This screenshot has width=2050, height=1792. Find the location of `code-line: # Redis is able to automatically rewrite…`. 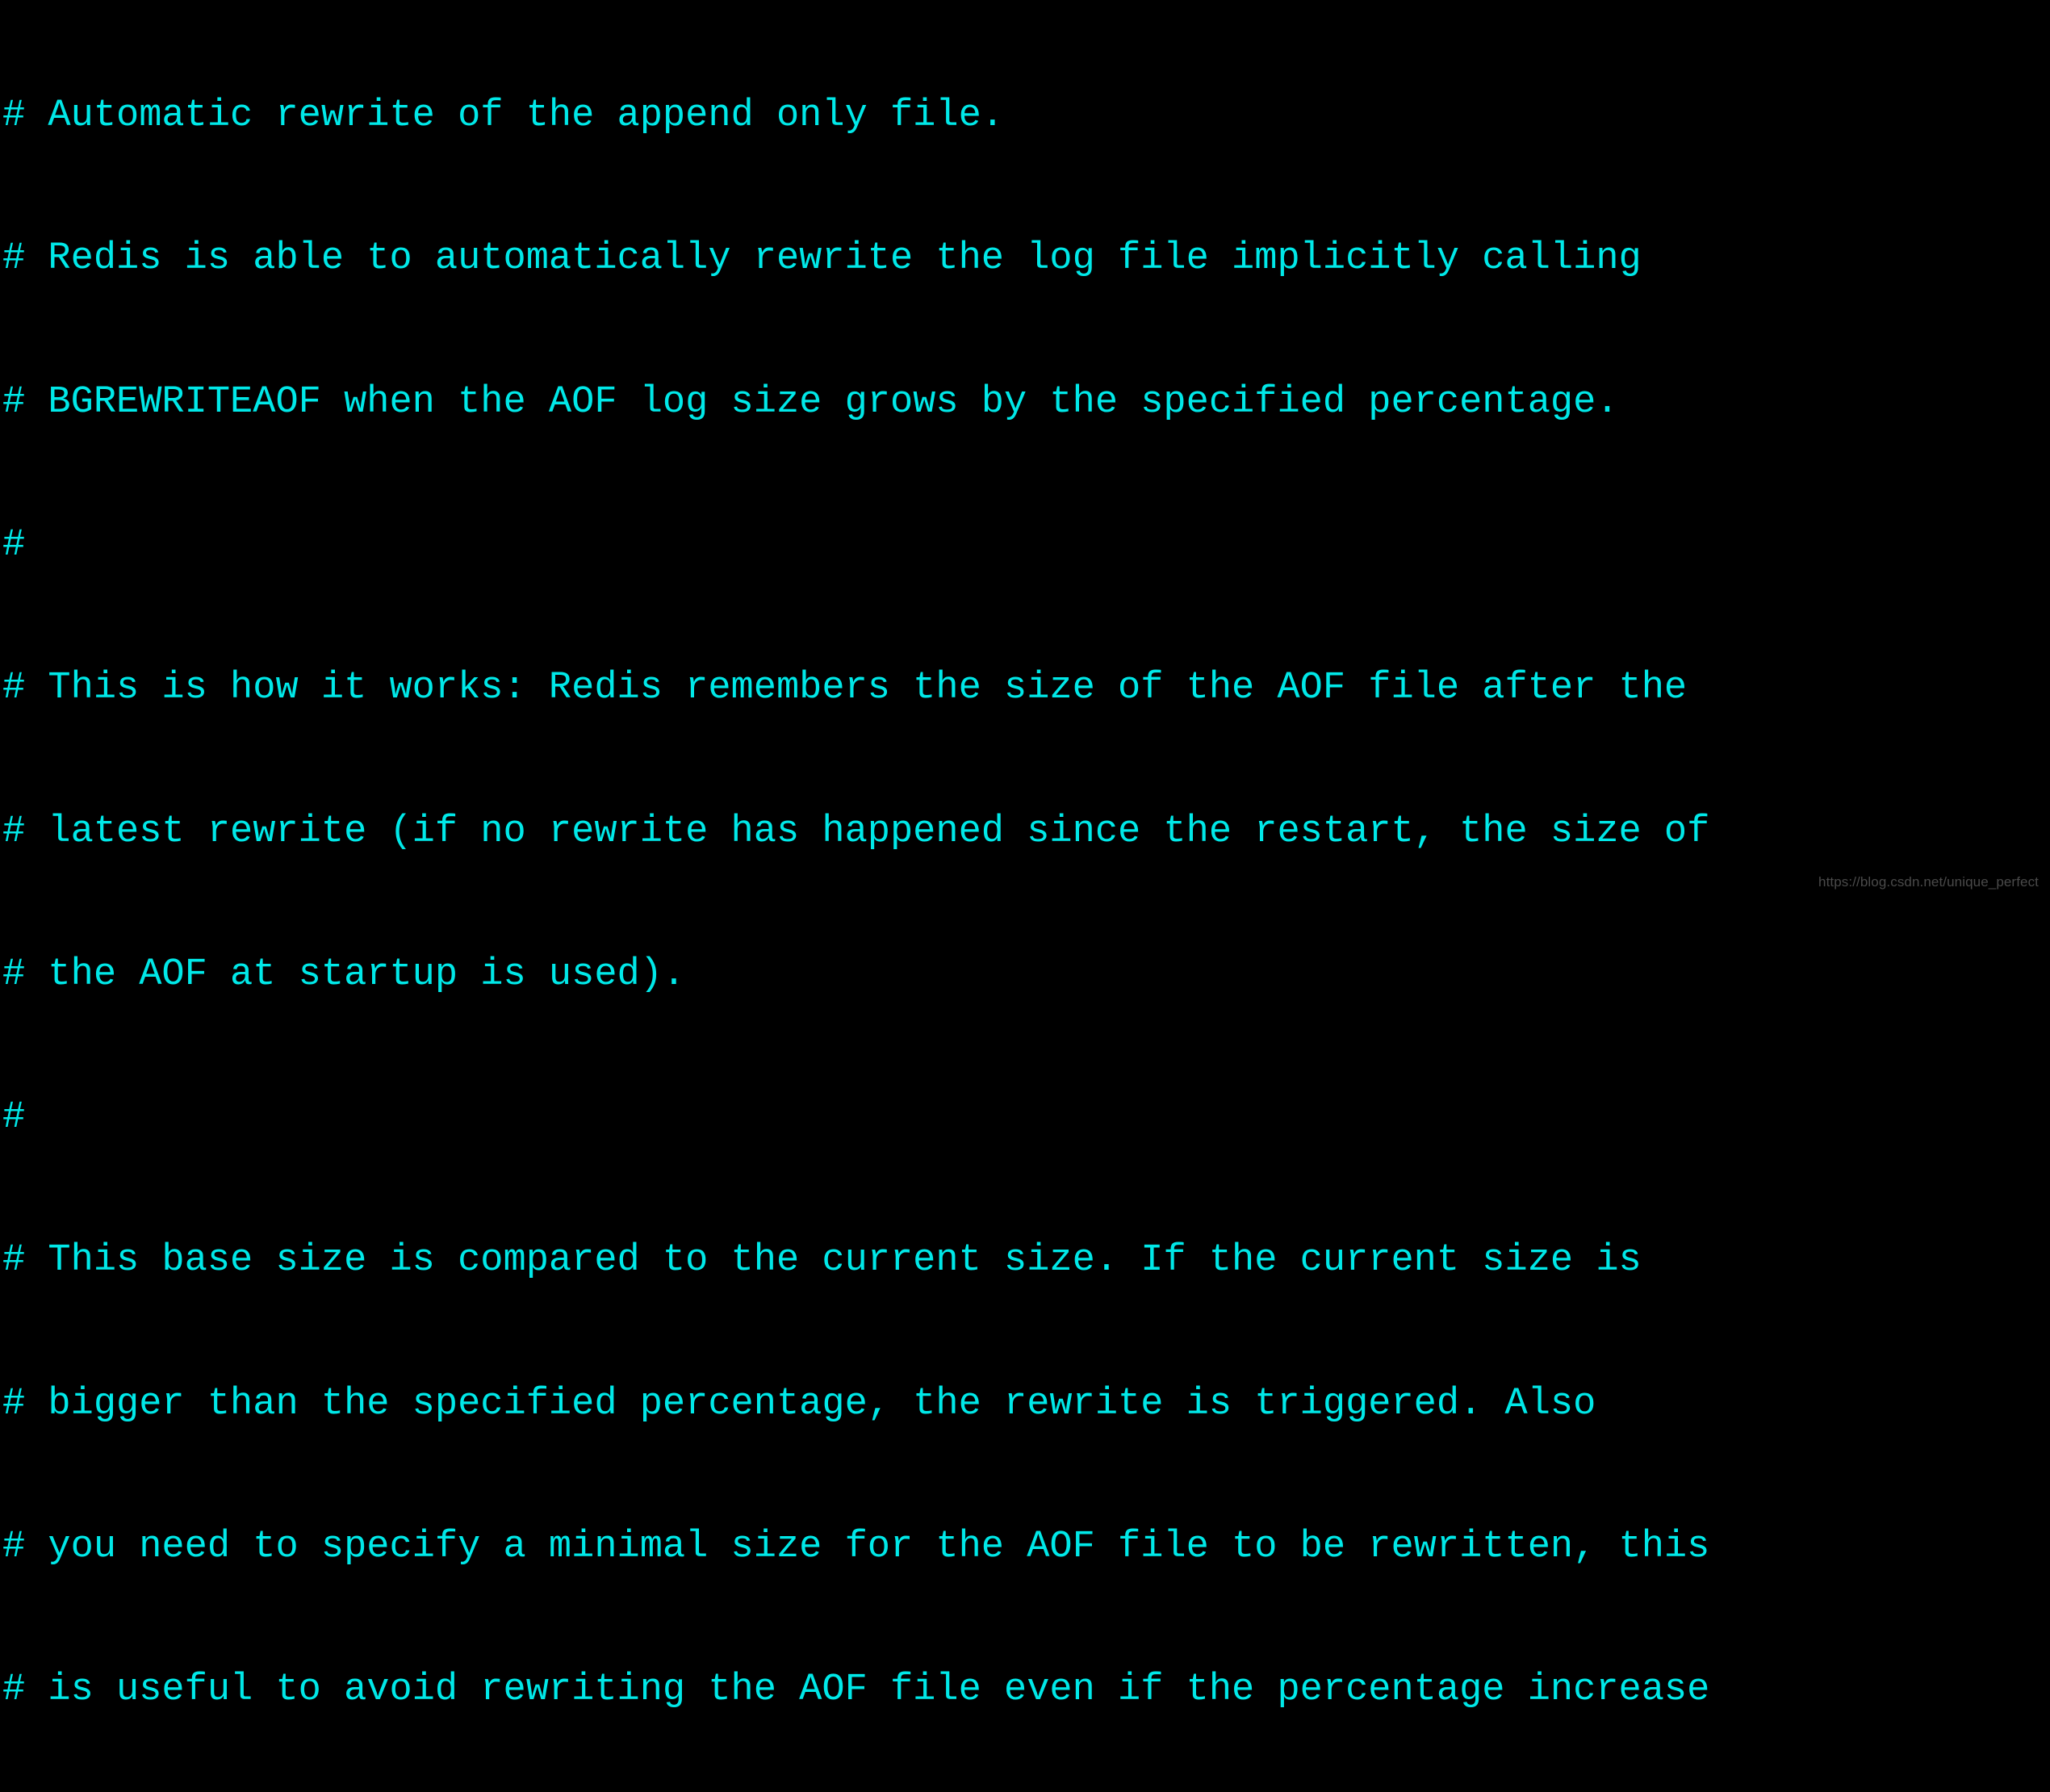

code-line: # Redis is able to automatically rewrite… is located at coordinates (822, 259).